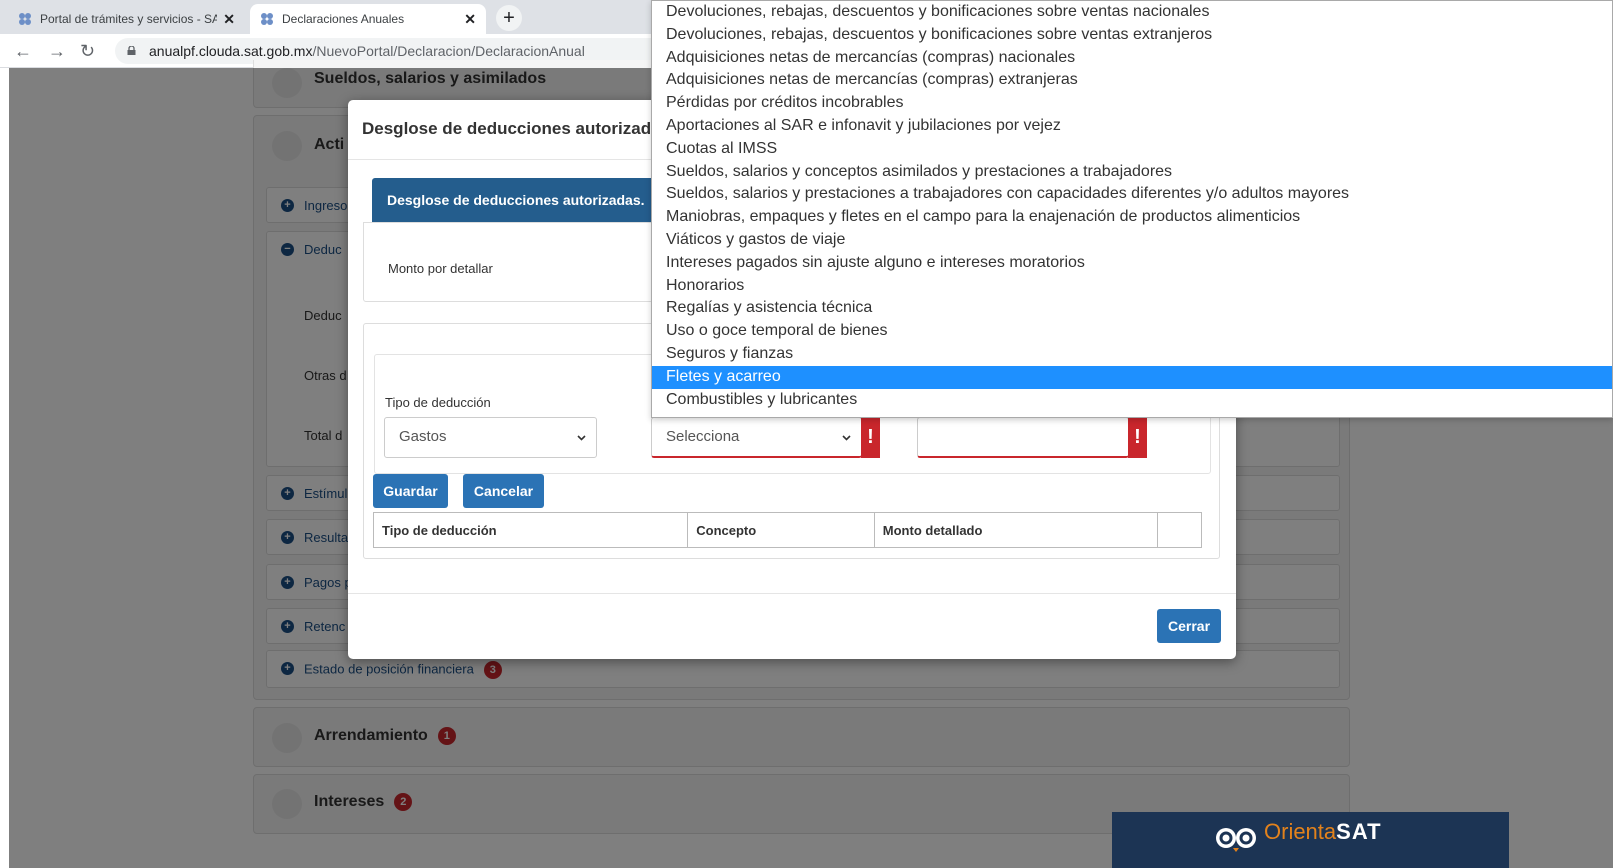 The height and width of the screenshot is (868, 1613). Describe the element at coordinates (1017, 530) in the screenshot. I see `column-header: Monto detallado` at that location.